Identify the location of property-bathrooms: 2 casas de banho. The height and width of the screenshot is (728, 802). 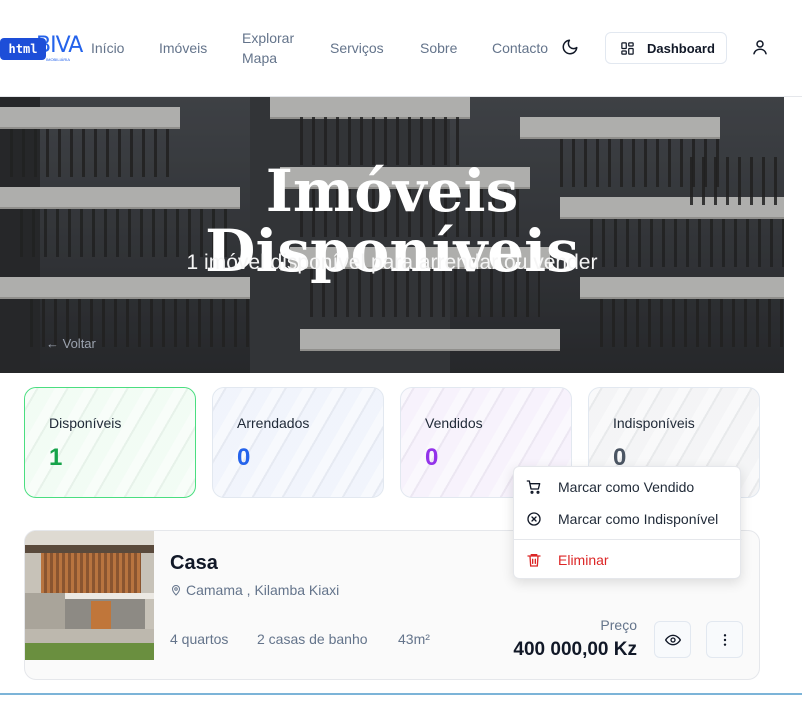
(312, 639).